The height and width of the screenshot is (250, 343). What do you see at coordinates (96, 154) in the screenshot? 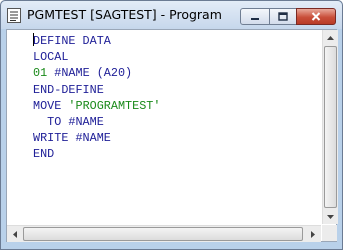
I see `code-line: END` at bounding box center [96, 154].